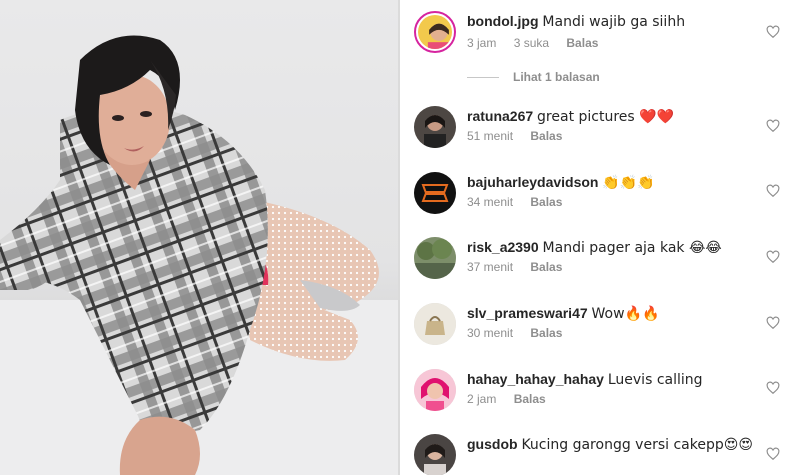  What do you see at coordinates (482, 399) in the screenshot?
I see `comment-time: 2 jam` at bounding box center [482, 399].